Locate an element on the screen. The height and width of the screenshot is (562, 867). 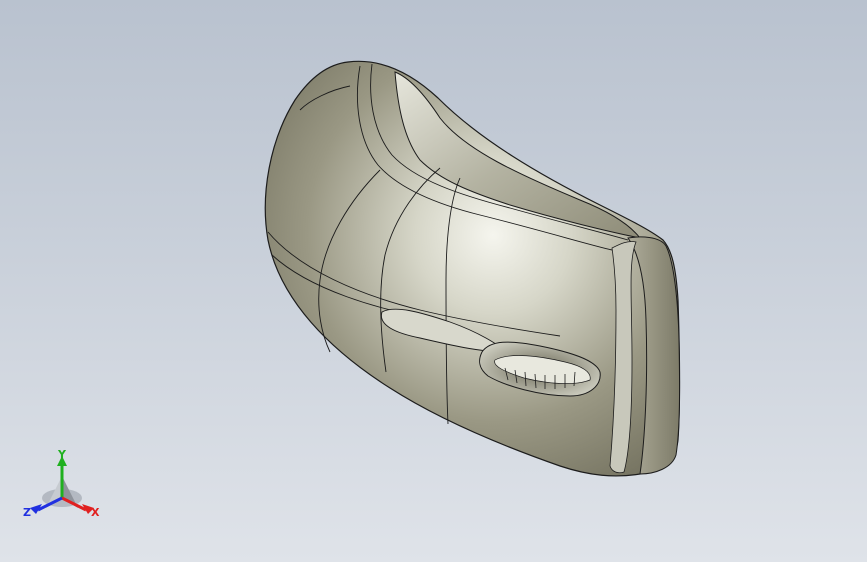
y-axis-label: Y is located at coordinates (62, 454).